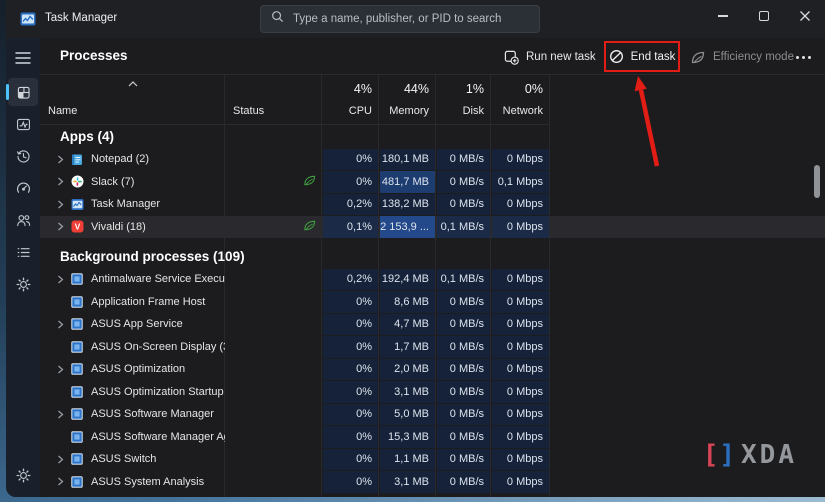 This screenshot has height=502, width=825. What do you see at coordinates (23, 220) in the screenshot?
I see `sidebar-item-users` at bounding box center [23, 220].